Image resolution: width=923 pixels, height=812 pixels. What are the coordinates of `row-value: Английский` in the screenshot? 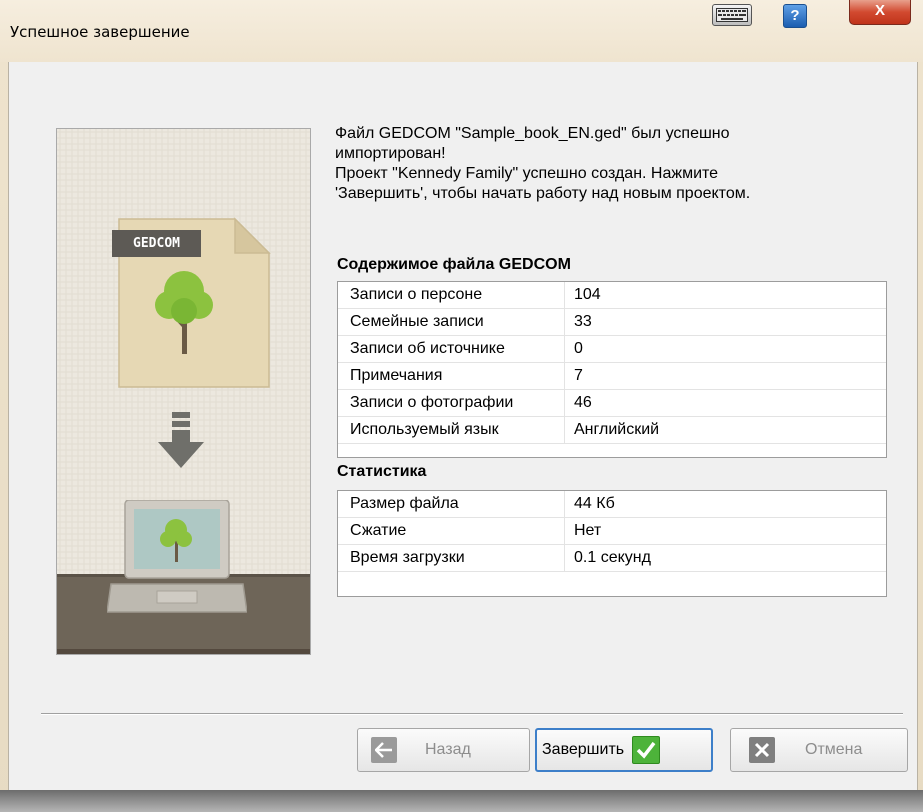 It's located at (617, 429).